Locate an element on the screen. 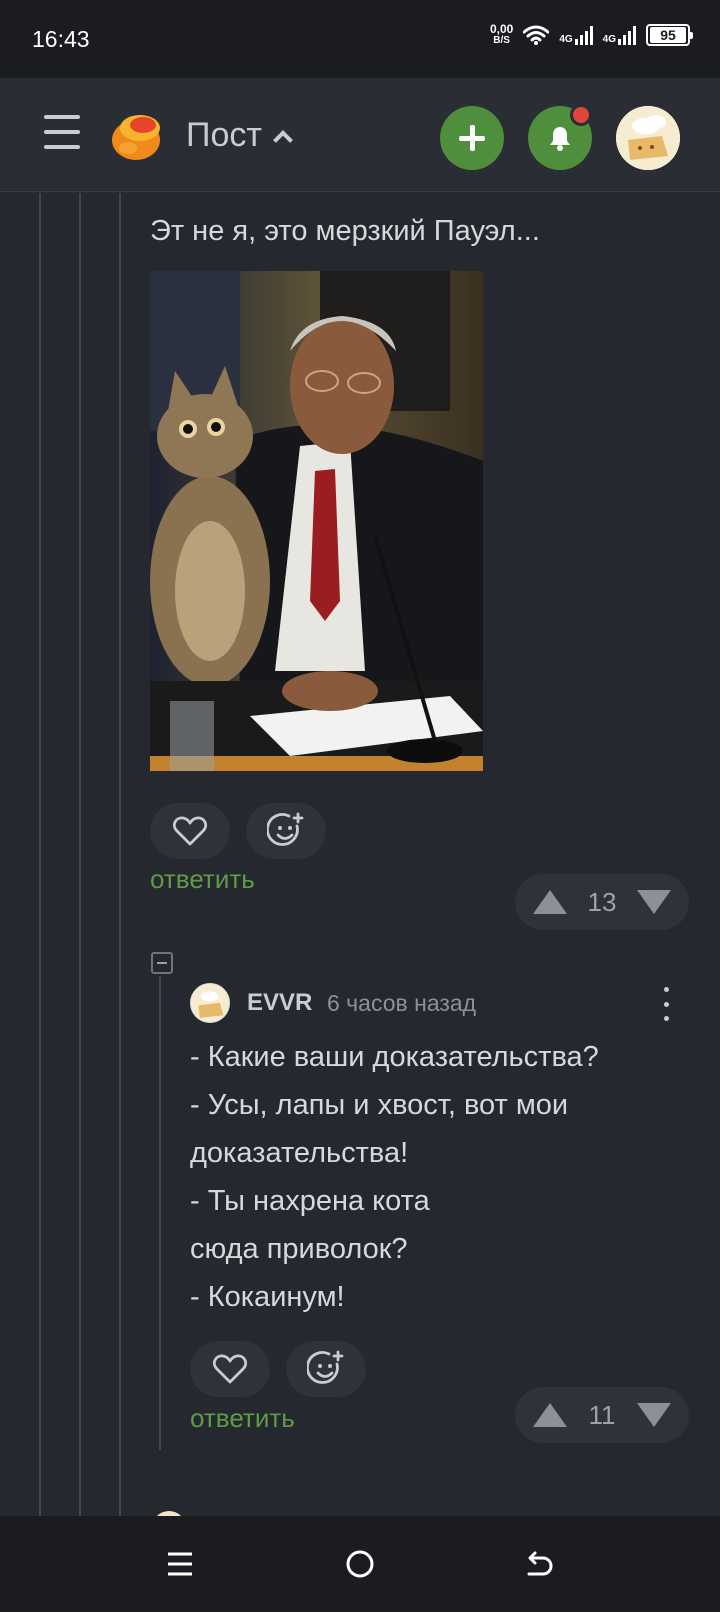 The width and height of the screenshot is (720, 1612). network-speed: 0,00 B/S is located at coordinates (501, 34).